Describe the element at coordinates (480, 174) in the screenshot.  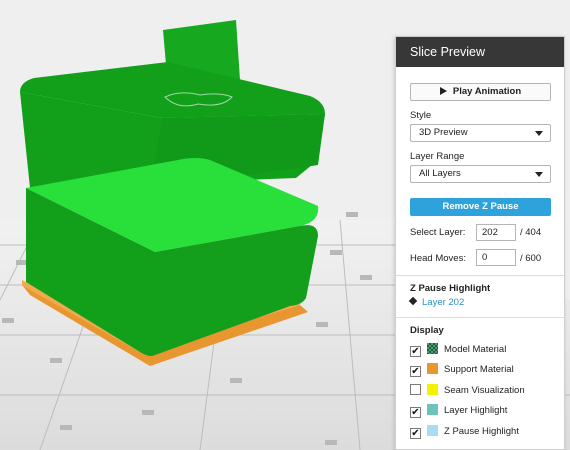
I see `layer-range-select: All Layers` at that location.